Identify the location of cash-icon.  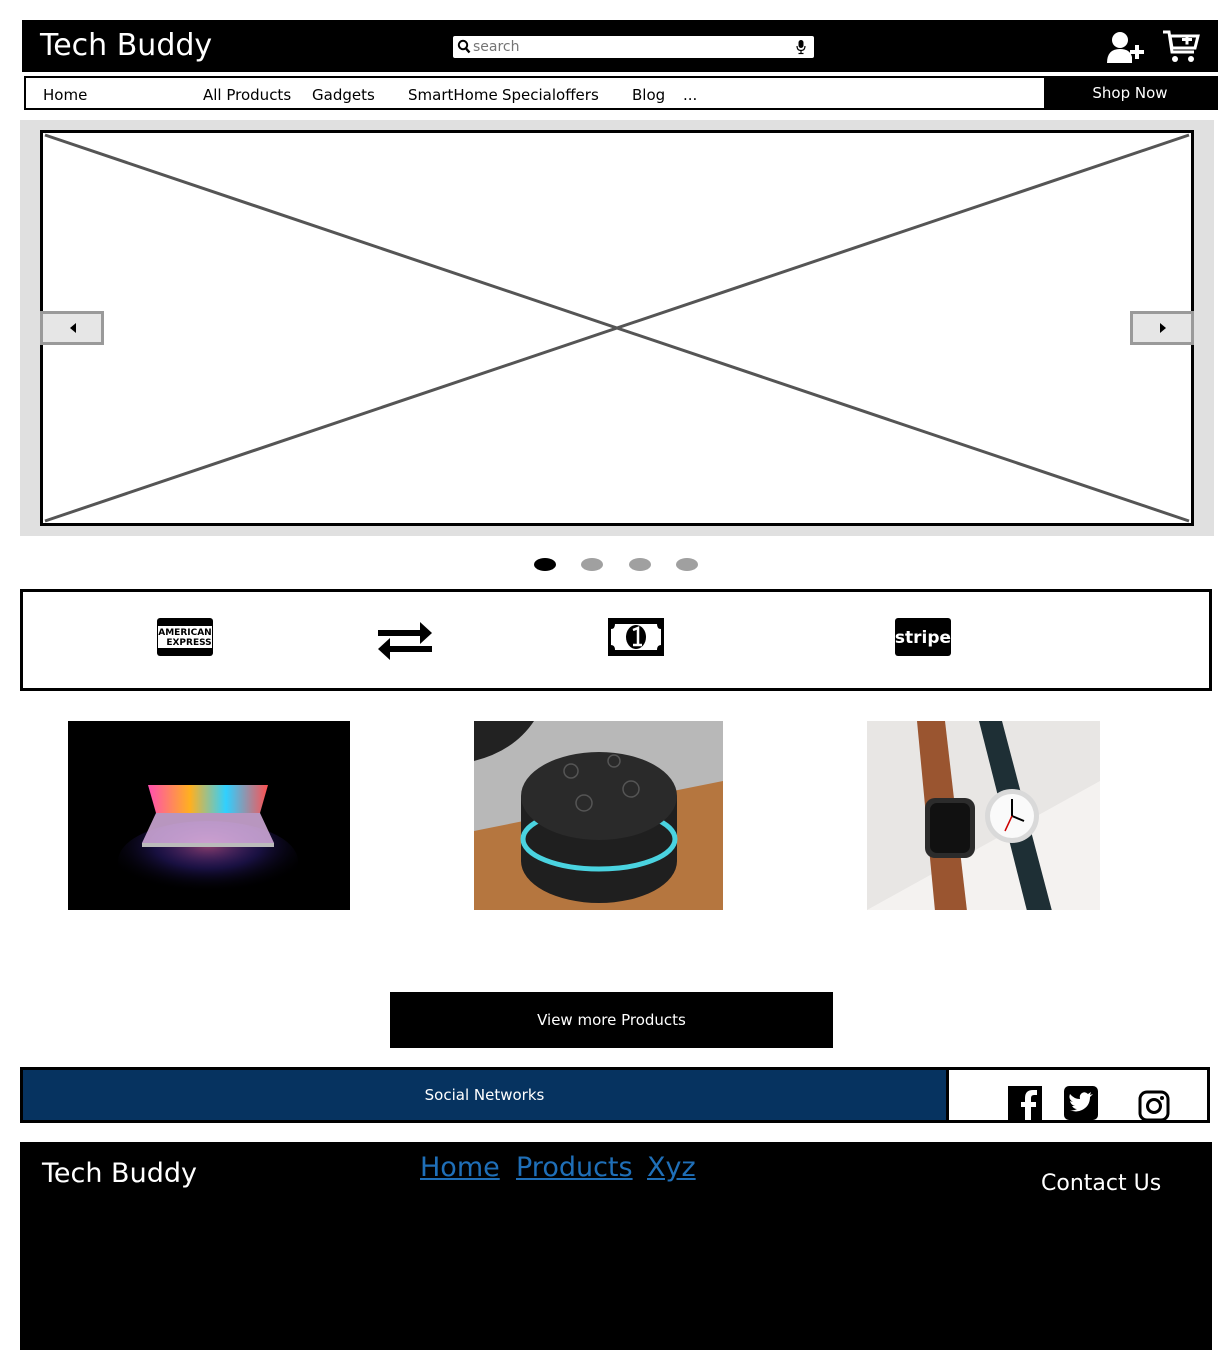
(636, 637).